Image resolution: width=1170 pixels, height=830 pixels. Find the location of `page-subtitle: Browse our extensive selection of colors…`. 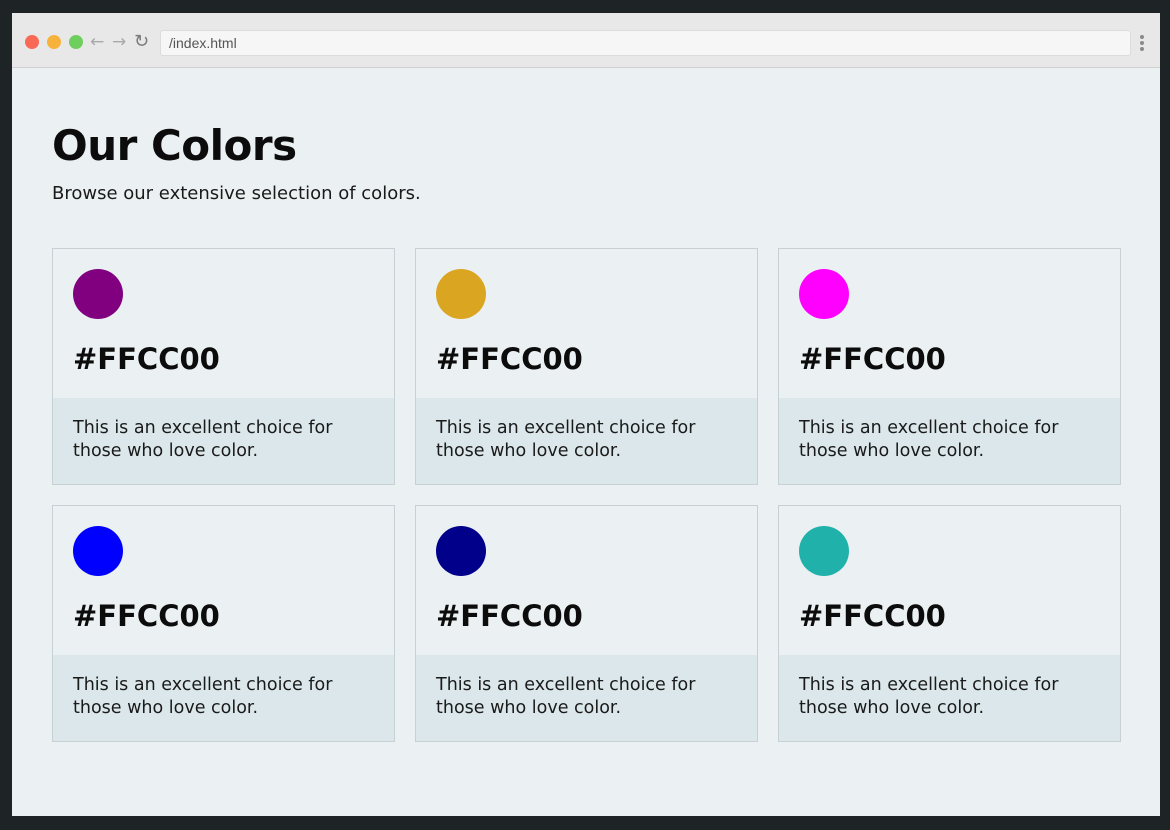

page-subtitle: Browse our extensive selection of colors… is located at coordinates (236, 193).